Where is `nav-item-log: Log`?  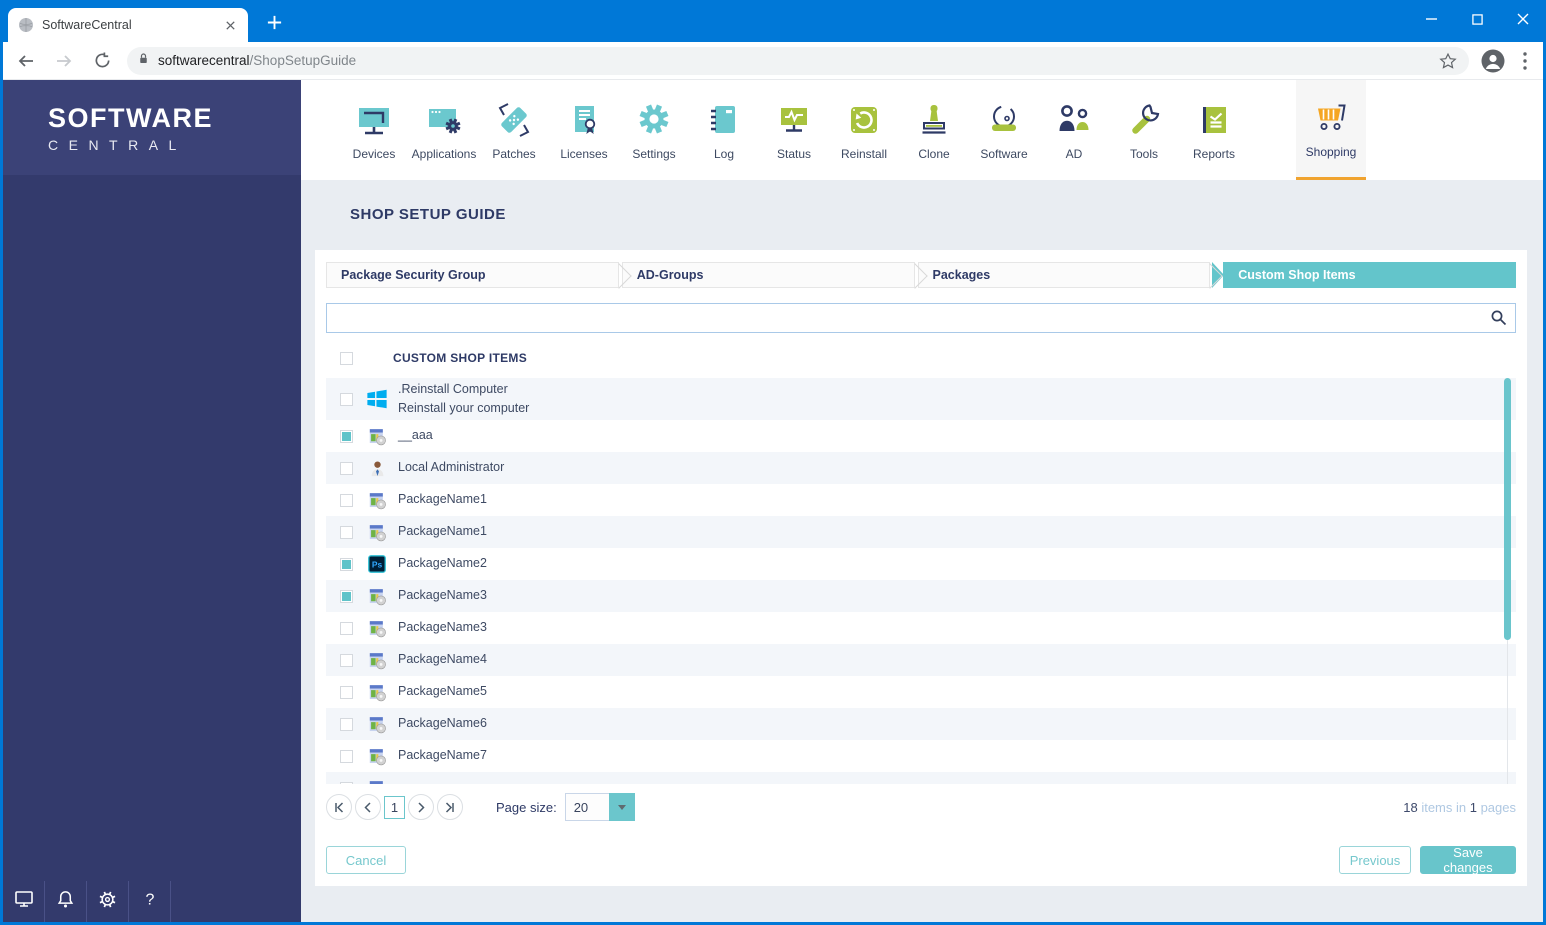
nav-item-log: Log is located at coordinates (724, 130).